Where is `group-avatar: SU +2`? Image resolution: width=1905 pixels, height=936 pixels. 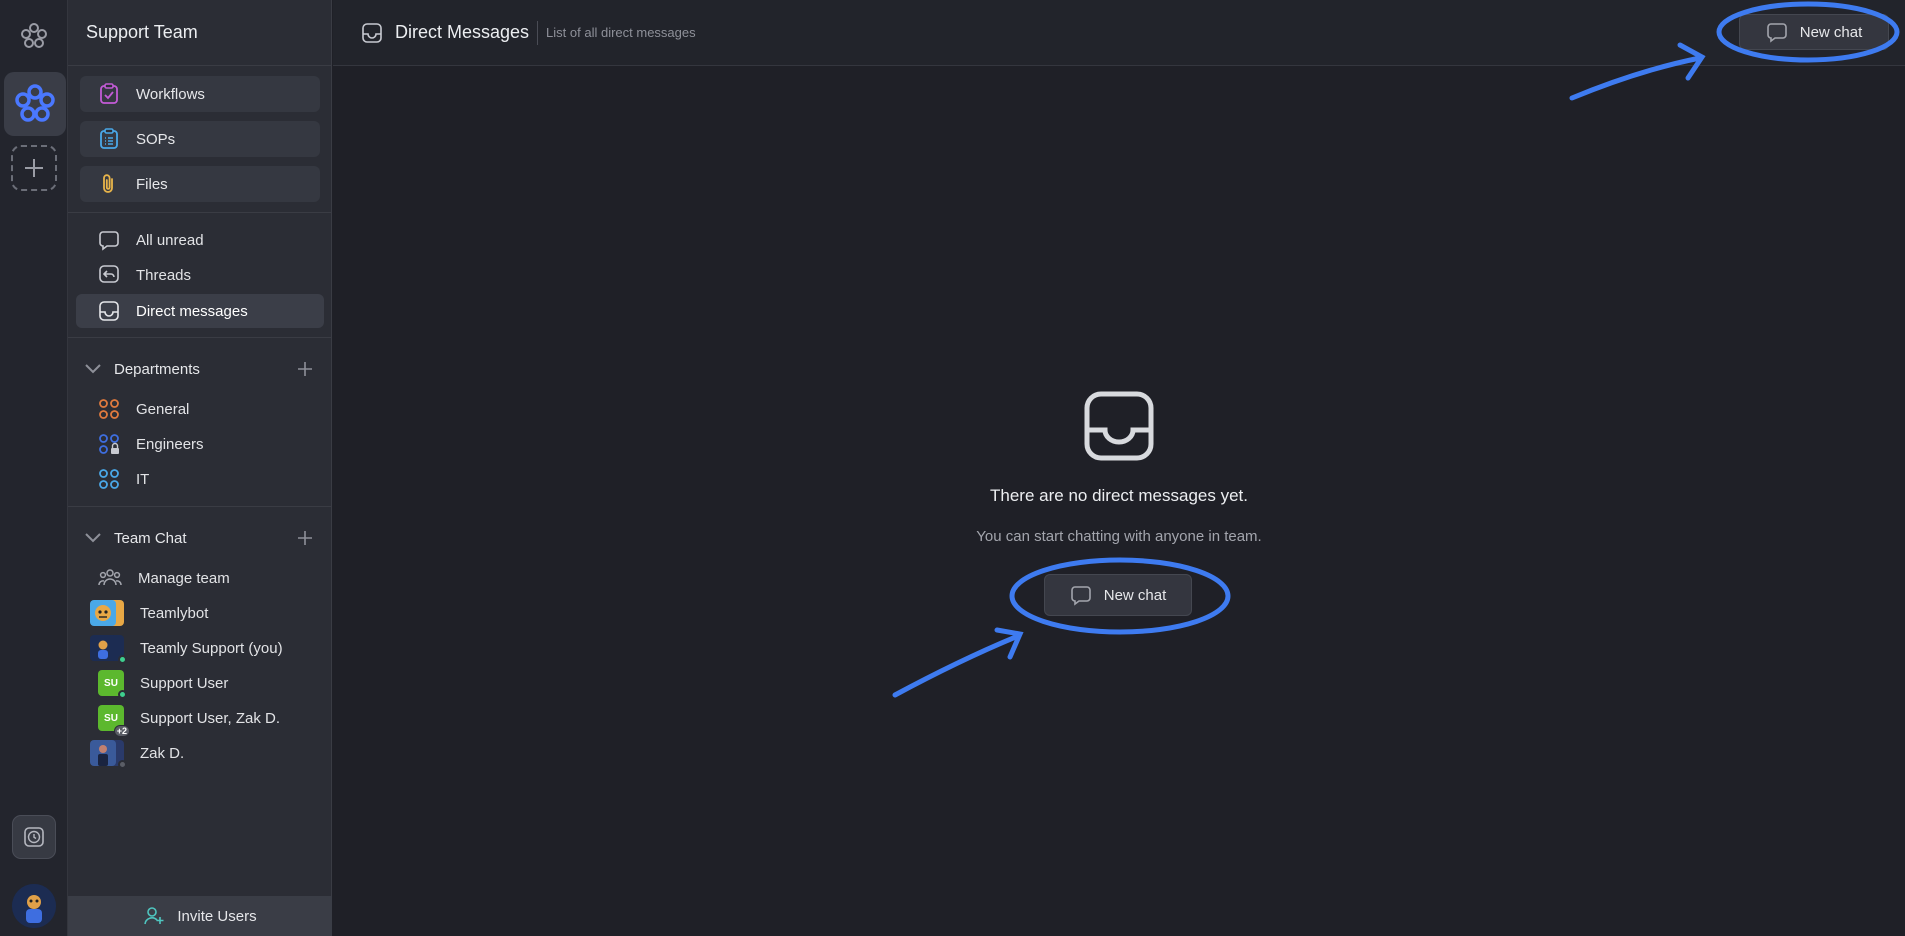 group-avatar: SU +2 is located at coordinates (114, 721).